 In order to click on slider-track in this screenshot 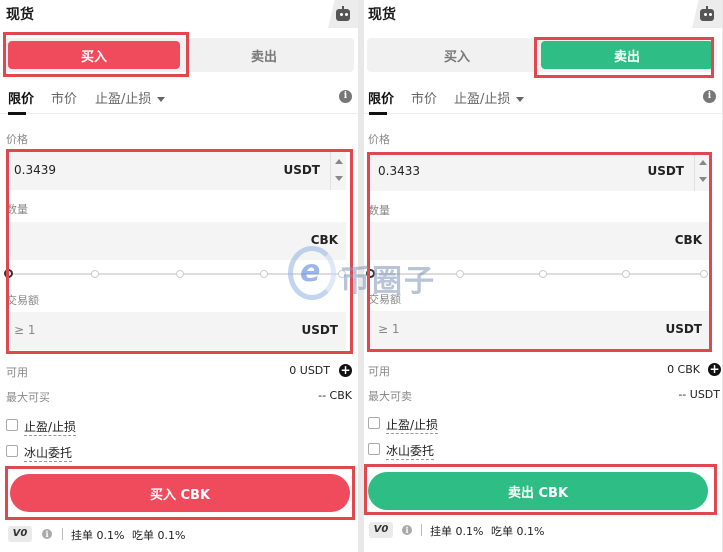, I will do `click(538, 274)`.